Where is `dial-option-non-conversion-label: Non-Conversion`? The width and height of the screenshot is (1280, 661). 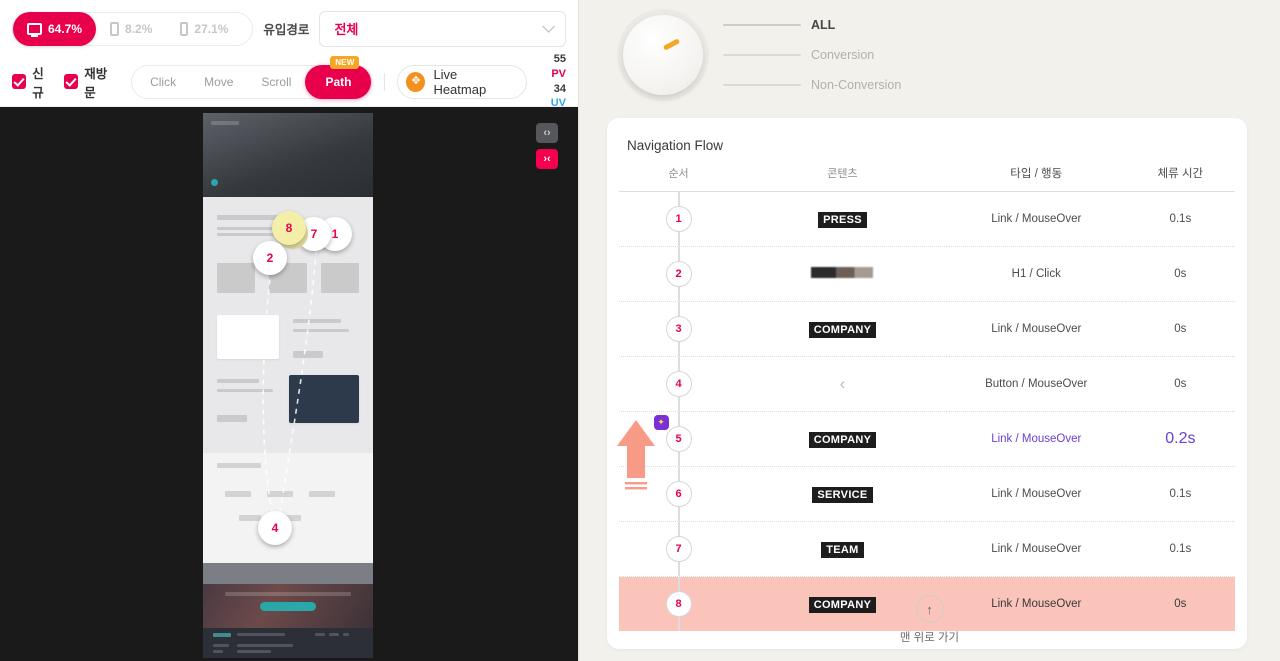 dial-option-non-conversion-label: Non-Conversion is located at coordinates (856, 85).